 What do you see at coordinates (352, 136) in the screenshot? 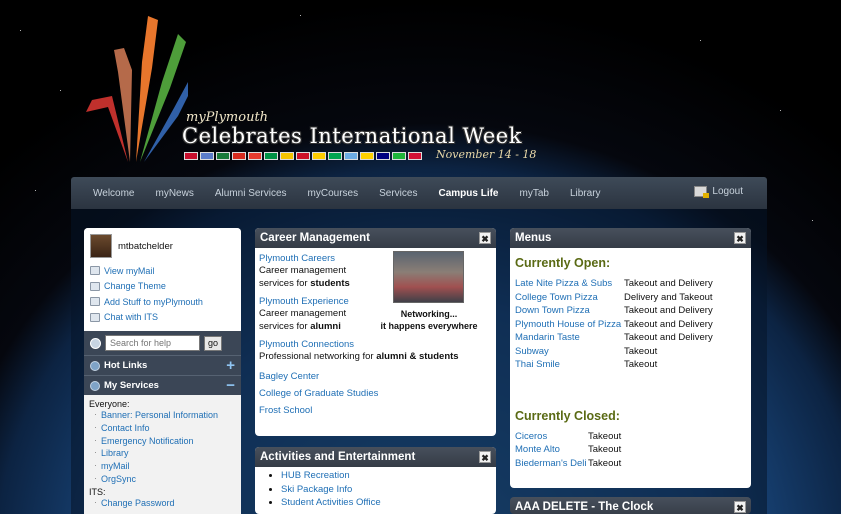
I see `banner-title: Celebrates International Week` at bounding box center [352, 136].